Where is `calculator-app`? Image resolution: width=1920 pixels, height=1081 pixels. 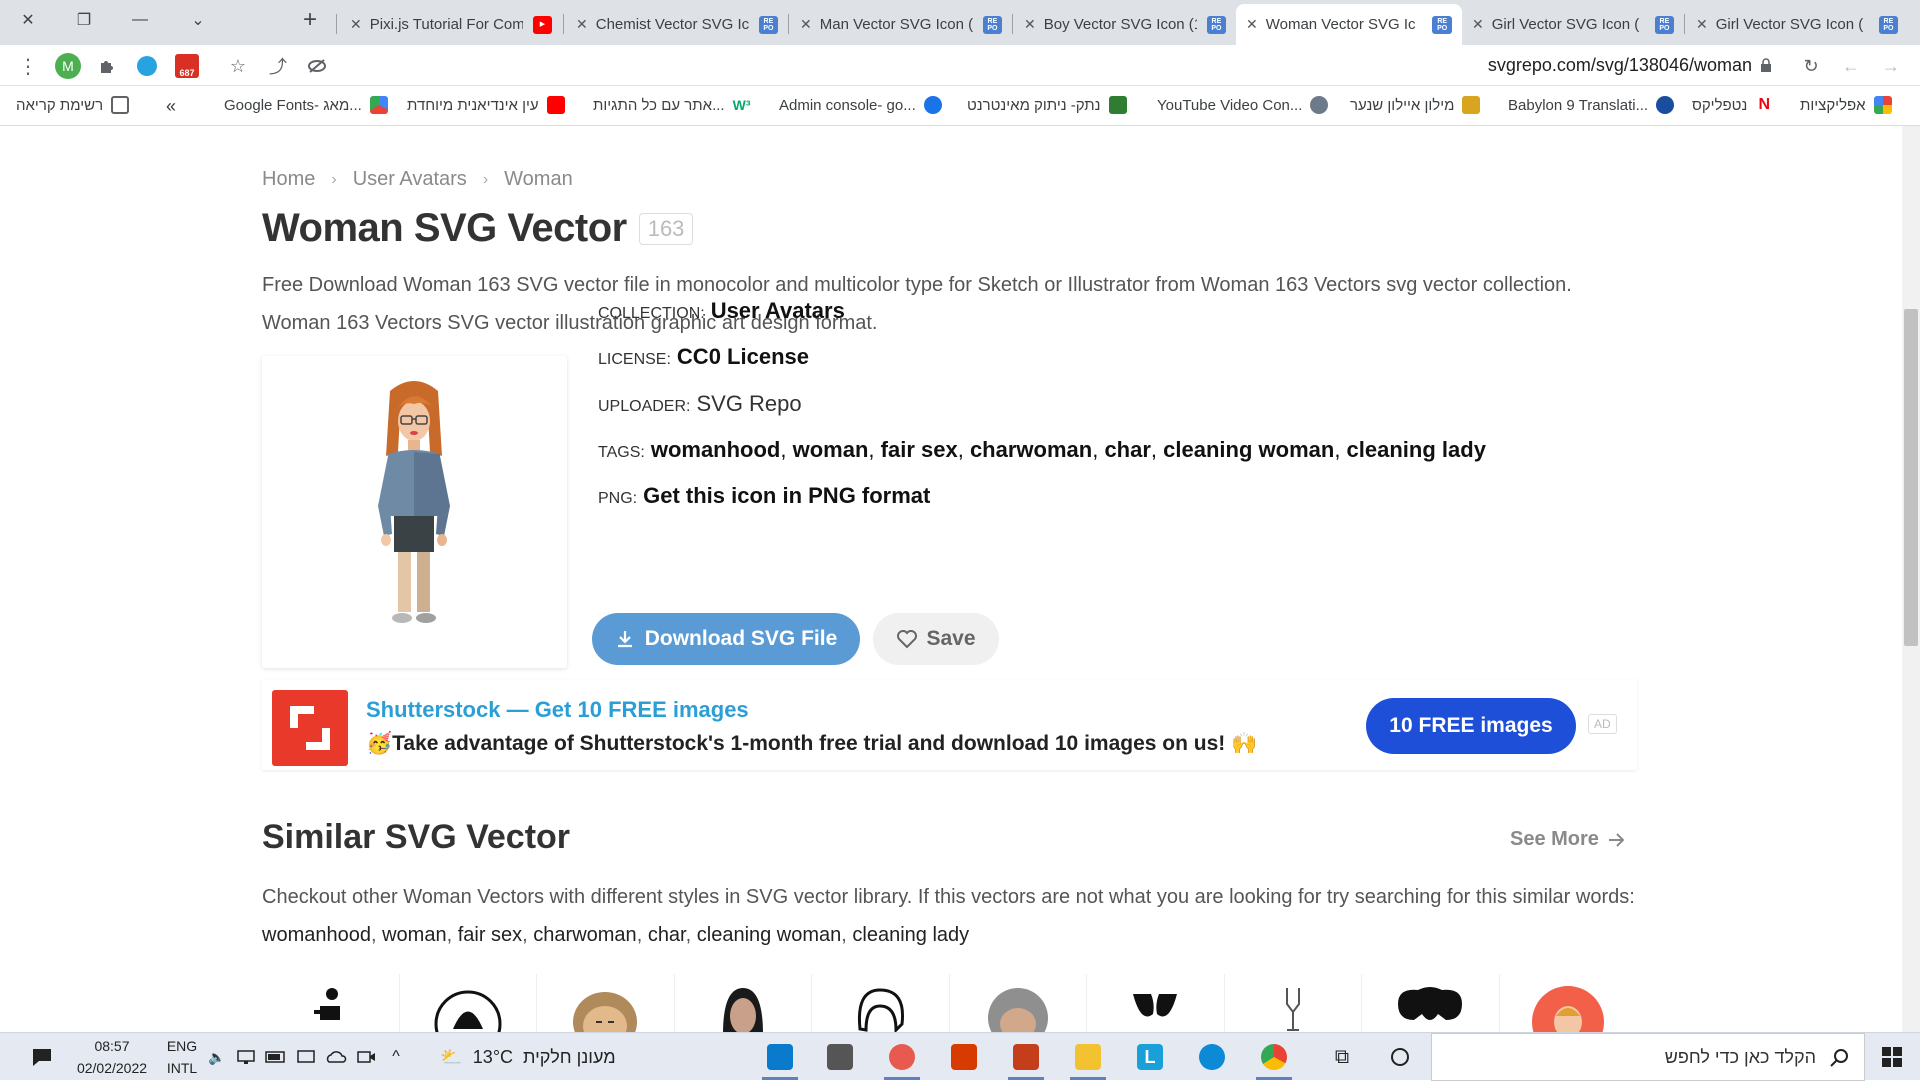
calculator-app is located at coordinates (840, 1057).